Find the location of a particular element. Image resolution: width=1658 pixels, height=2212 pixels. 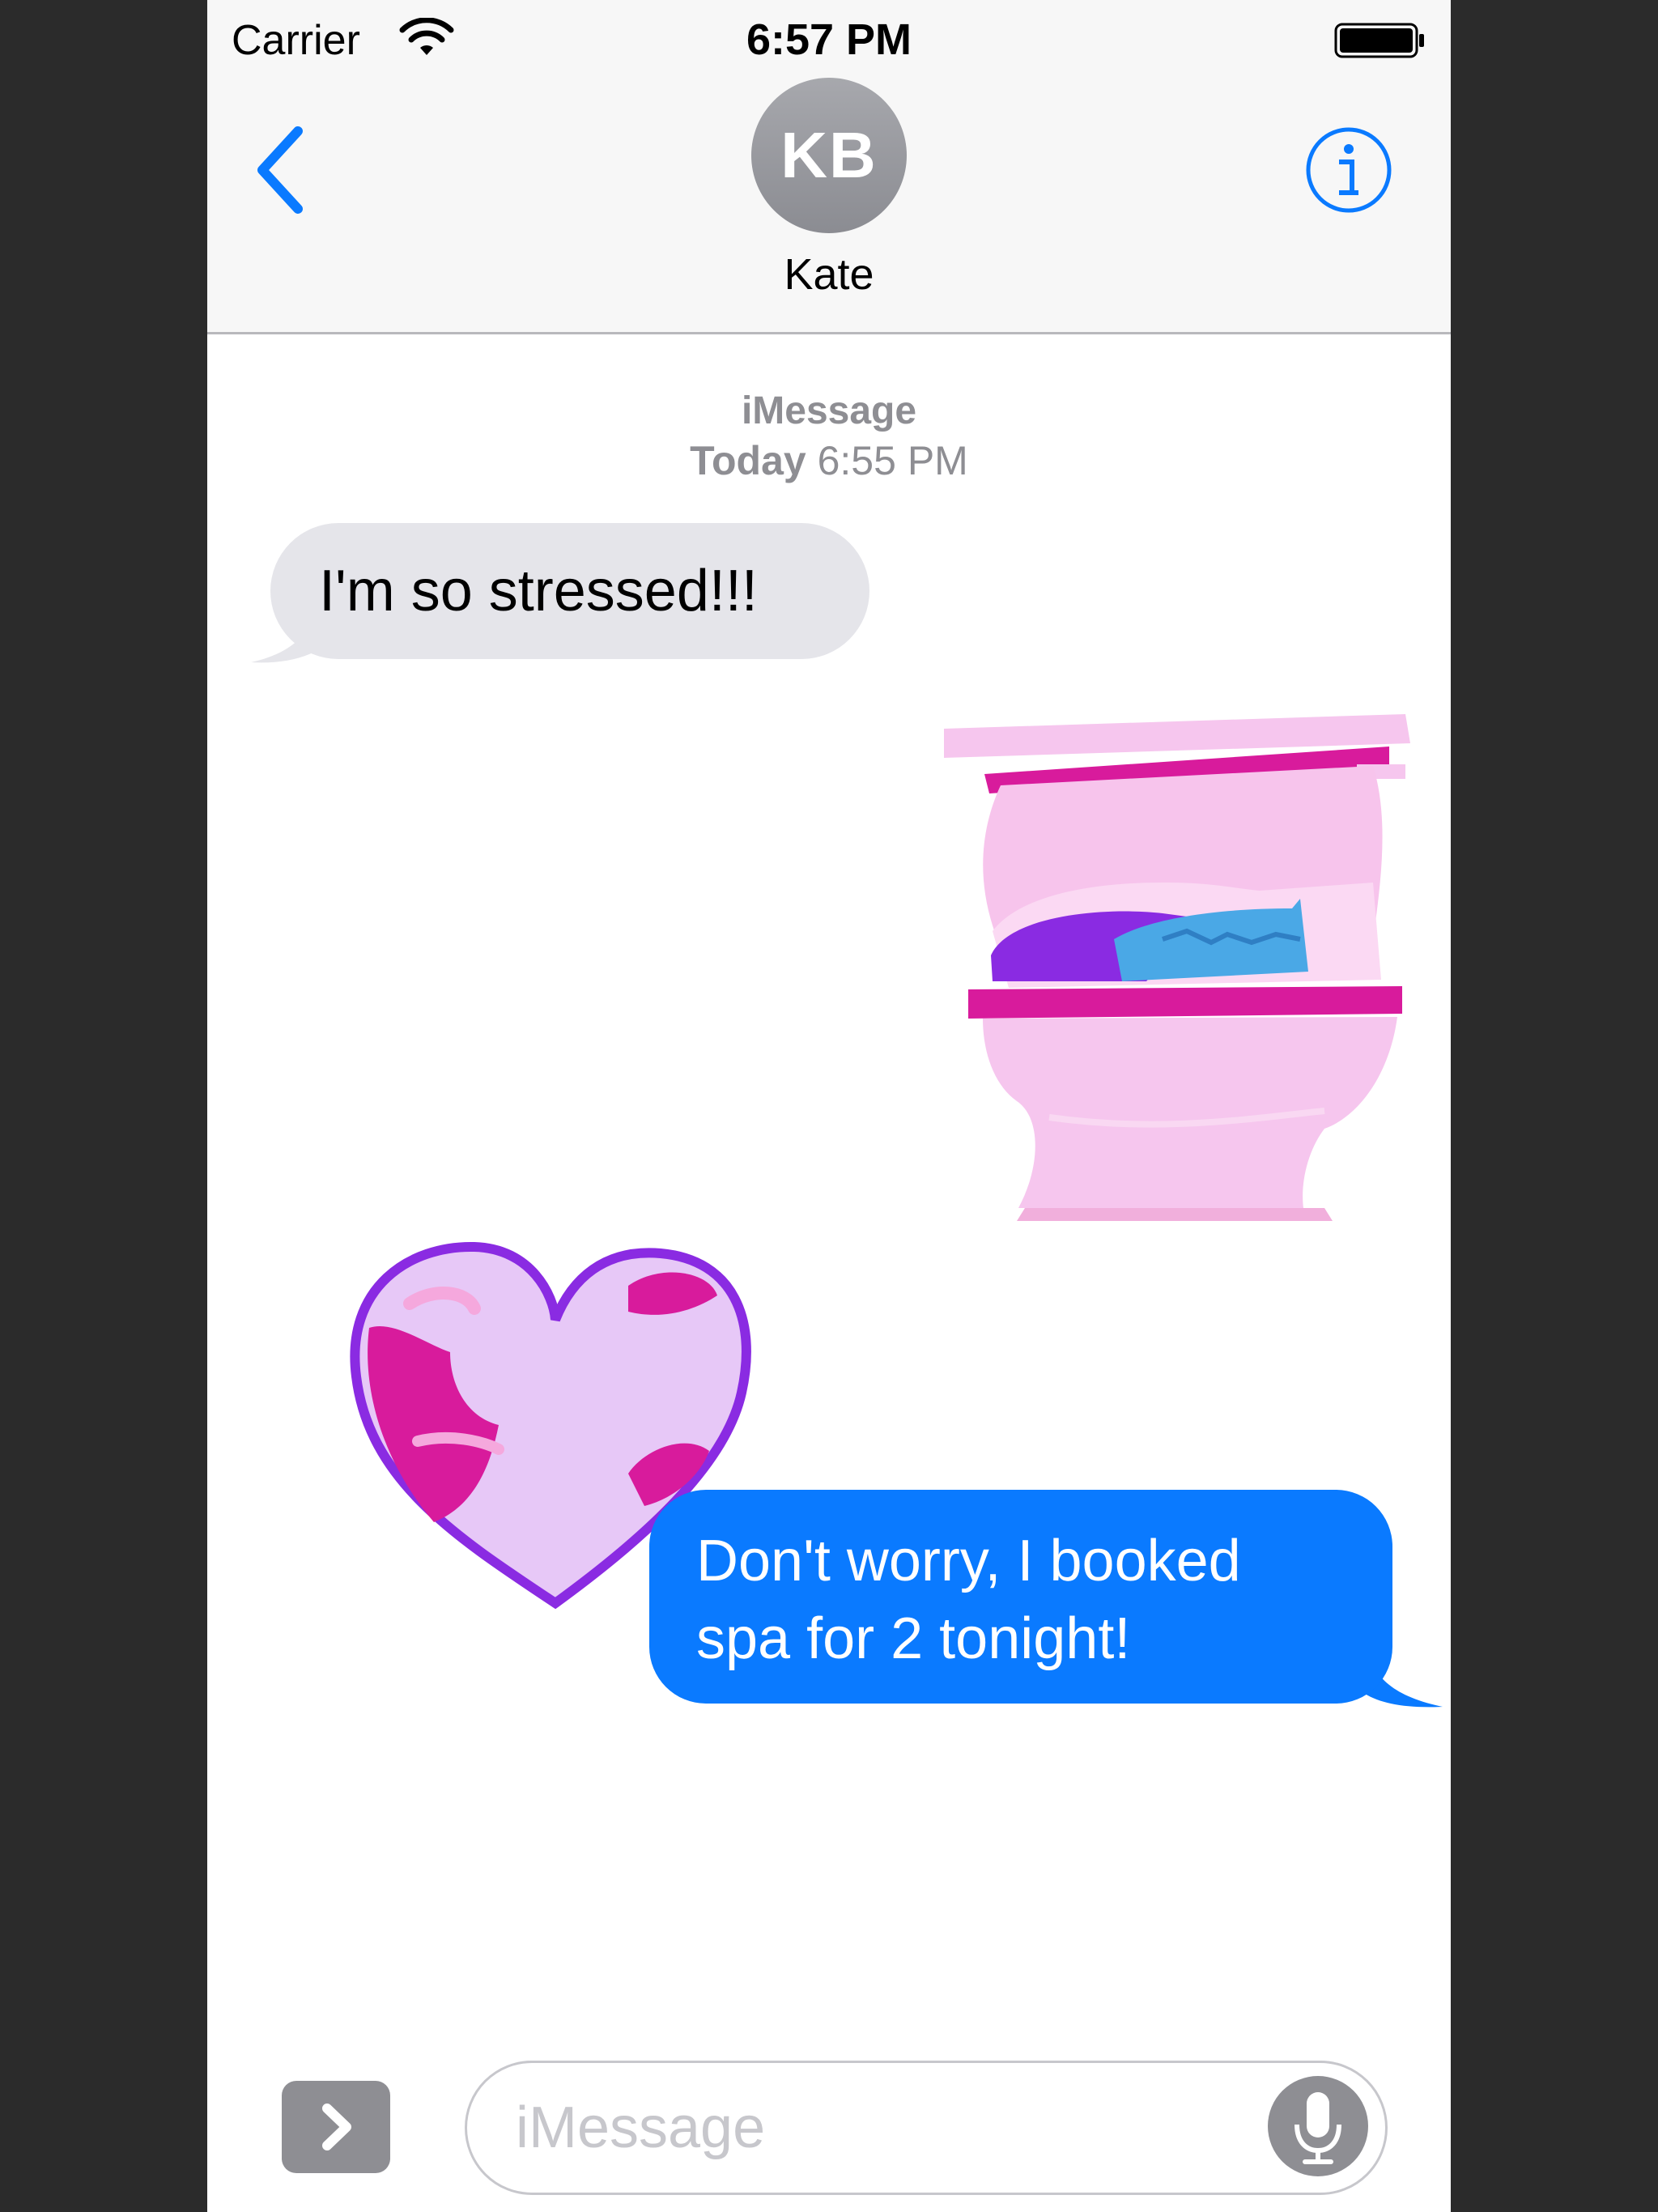

navigation-header: Carrier 6:57 PM KB Kate is located at coordinates (829, 167).